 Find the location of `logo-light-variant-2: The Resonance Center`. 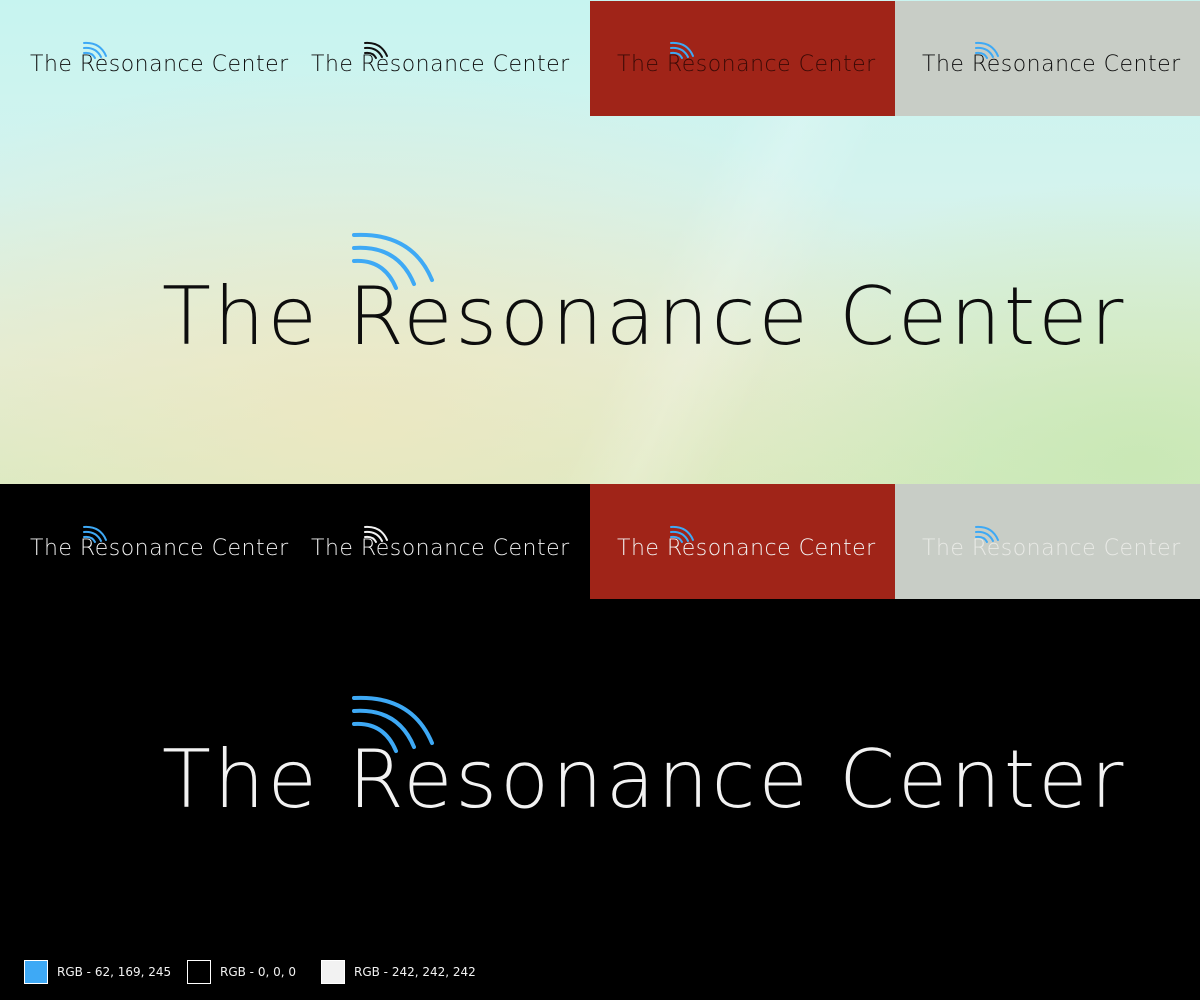

logo-light-variant-2: The Resonance Center is located at coordinates (441, 65).